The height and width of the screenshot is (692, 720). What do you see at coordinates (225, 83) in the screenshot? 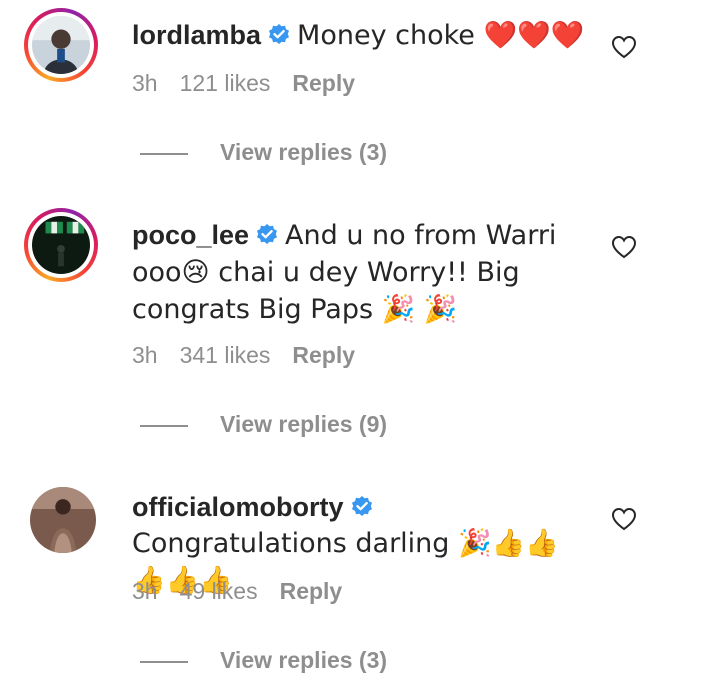
I see `like-count: 121 likes` at bounding box center [225, 83].